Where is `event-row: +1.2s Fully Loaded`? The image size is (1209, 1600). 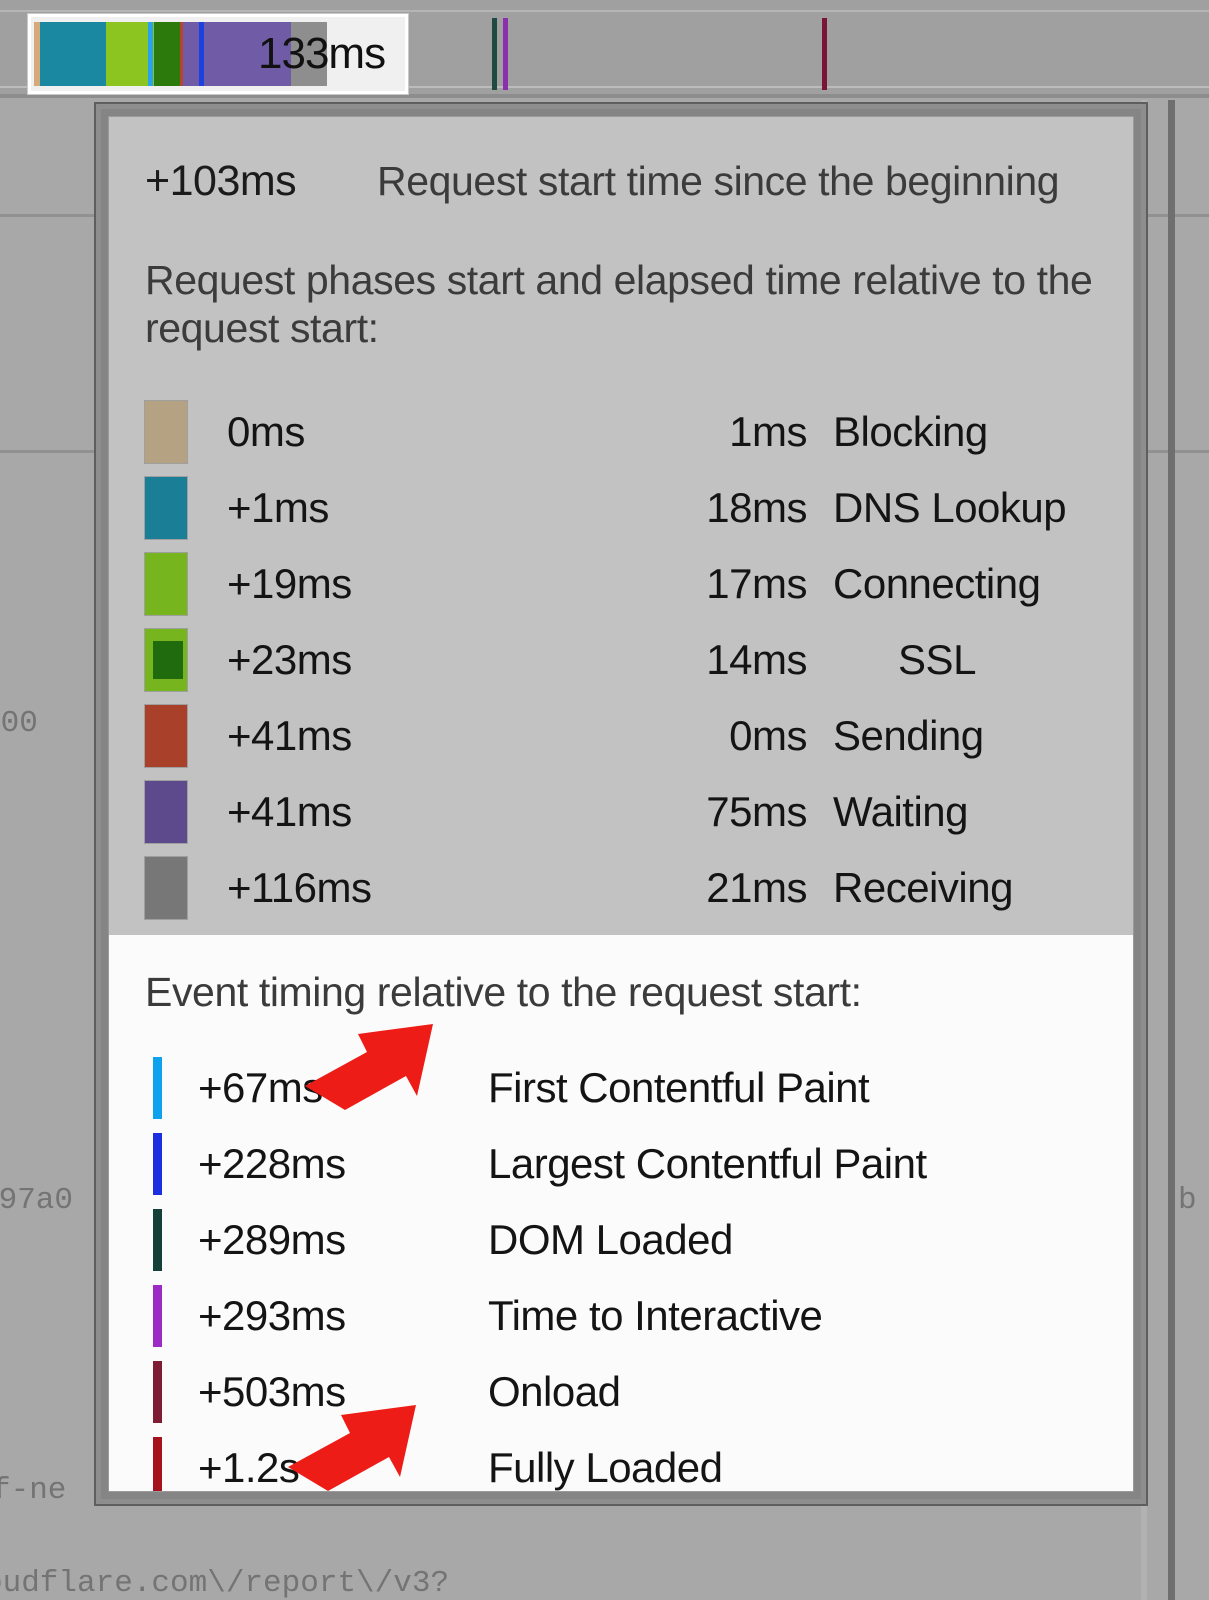 event-row: +1.2s Fully Loaded is located at coordinates (621, 1460).